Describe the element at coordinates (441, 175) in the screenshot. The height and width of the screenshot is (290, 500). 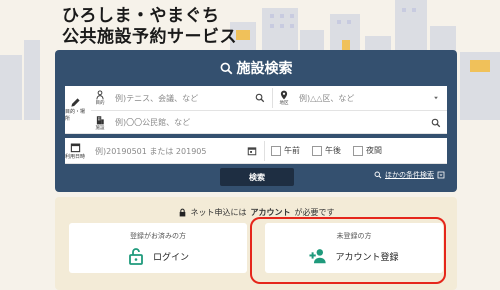
I see `expand-box-icon` at that location.